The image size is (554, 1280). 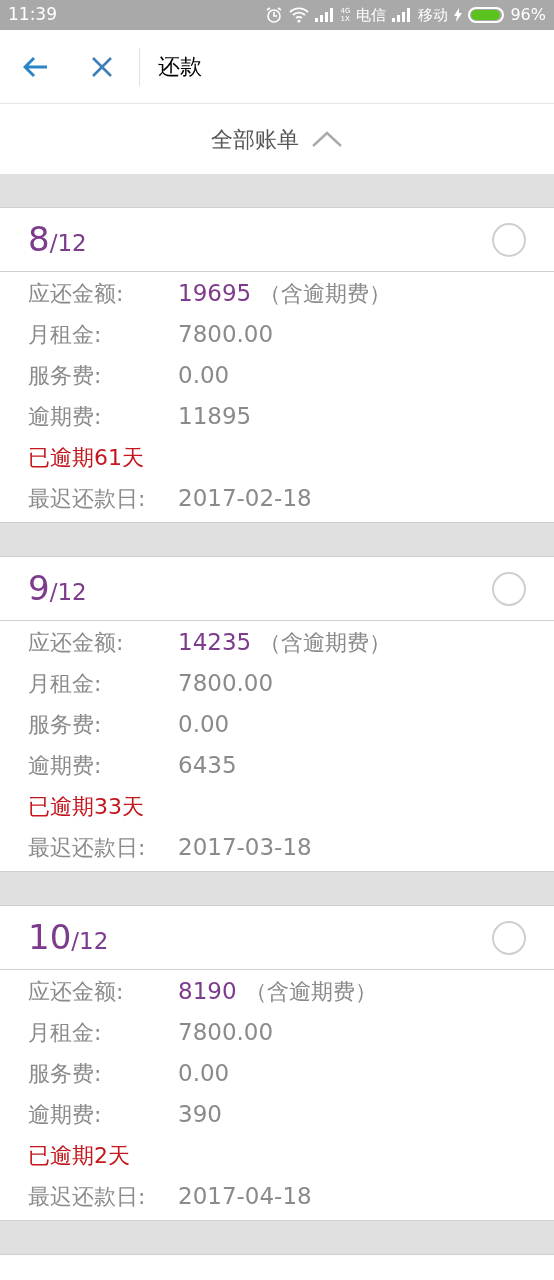 I want to click on bill-period: 8/12, so click(x=57, y=239).